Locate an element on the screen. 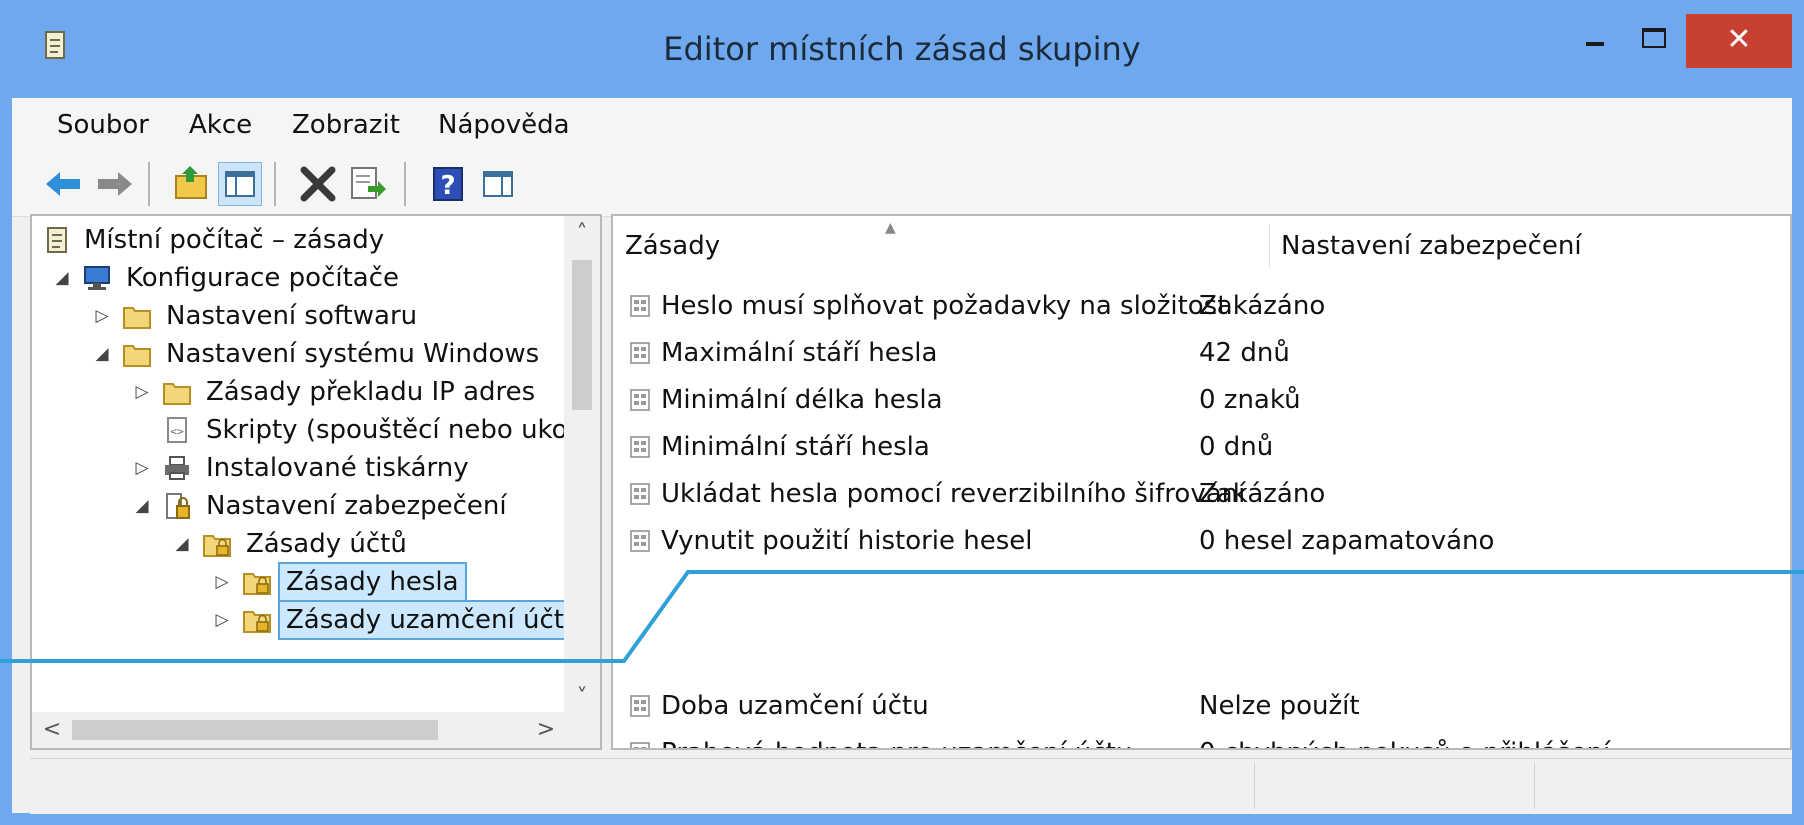  script-icon: <> is located at coordinates (177, 430).